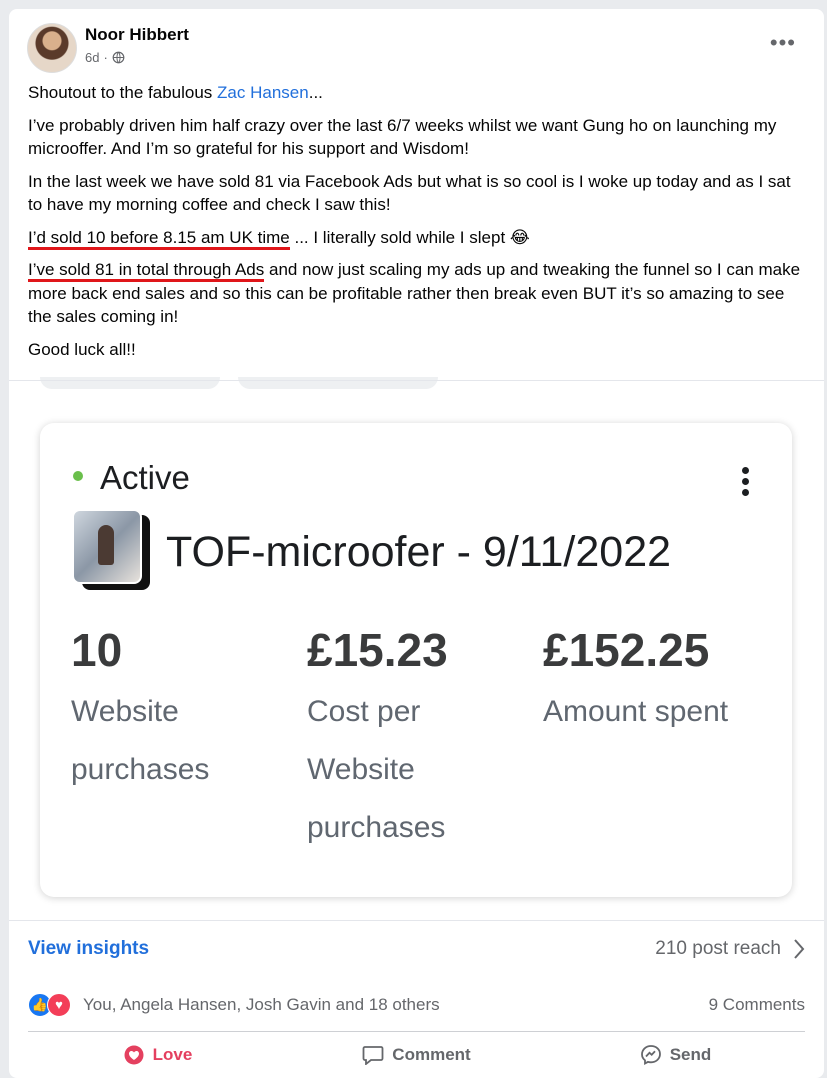 The width and height of the screenshot is (827, 1078). Describe the element at coordinates (718, 948) in the screenshot. I see `post-reach-text: 210 post reach` at that location.